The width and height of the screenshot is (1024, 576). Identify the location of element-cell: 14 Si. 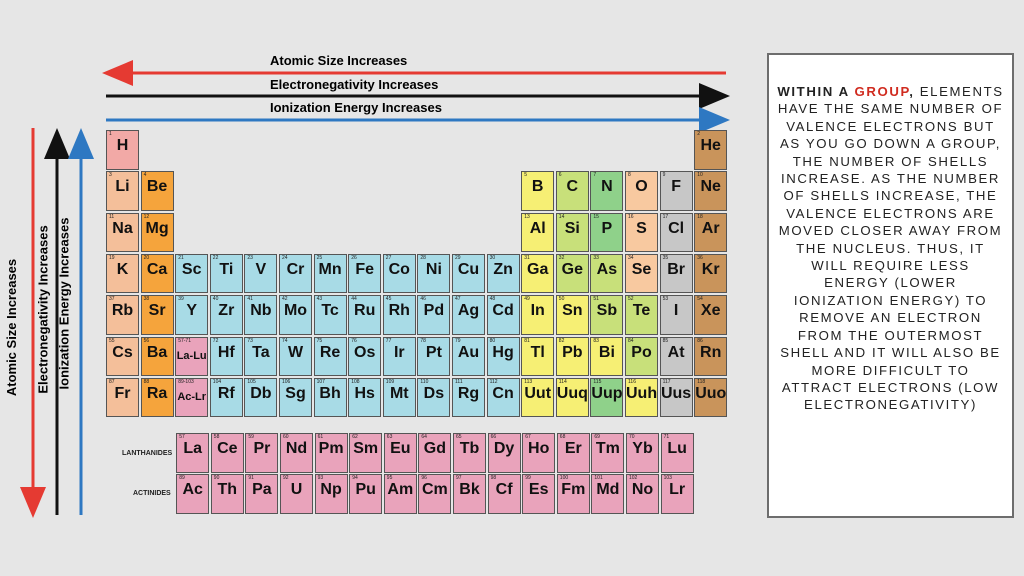
(572, 232).